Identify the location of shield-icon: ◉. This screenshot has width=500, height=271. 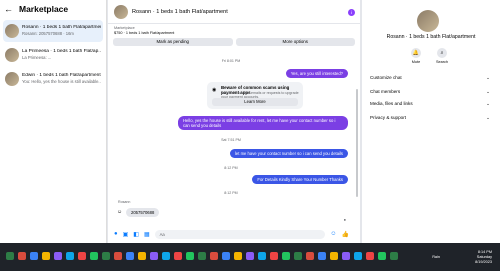
(214, 90).